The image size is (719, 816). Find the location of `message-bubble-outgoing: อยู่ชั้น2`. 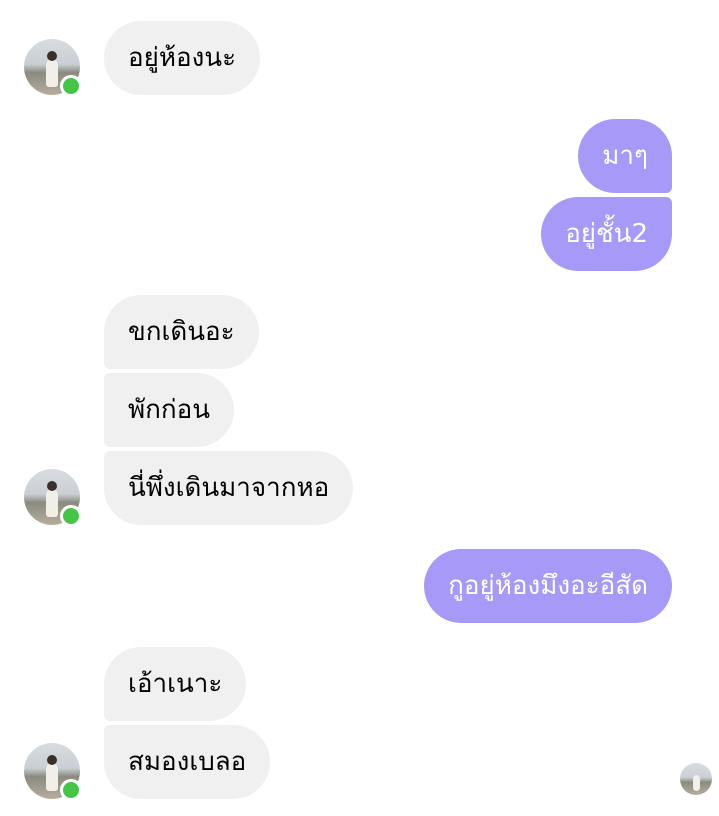

message-bubble-outgoing: อยู่ชั้น2 is located at coordinates (606, 234).